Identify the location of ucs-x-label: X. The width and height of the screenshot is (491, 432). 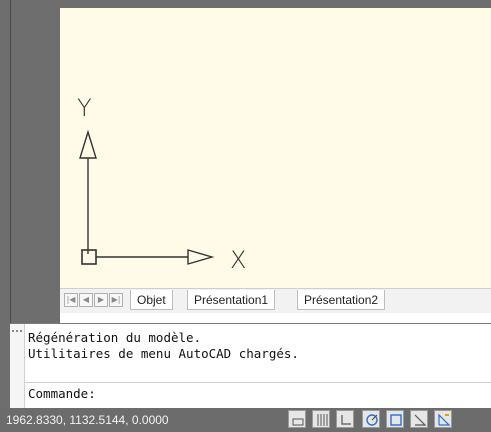
(238, 260).